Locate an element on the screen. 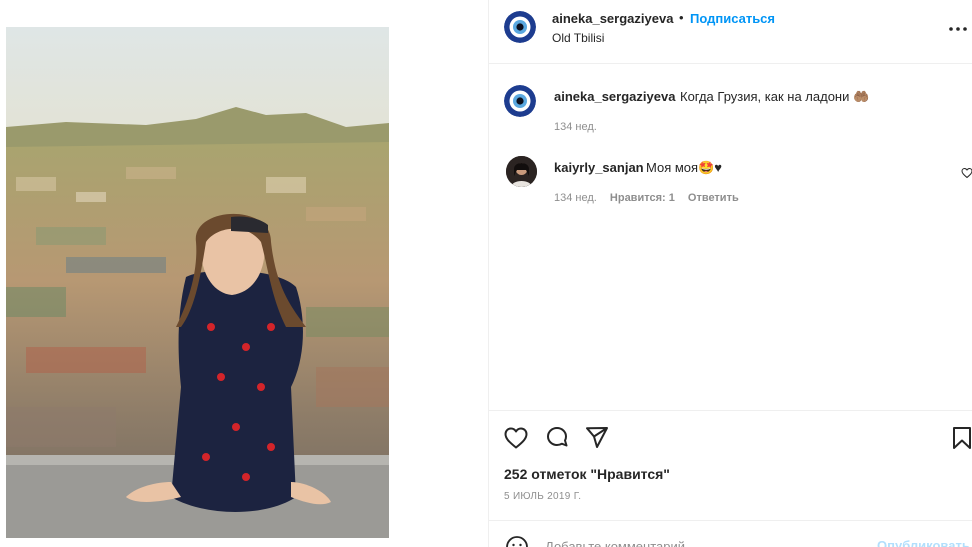  post-actions: 252 отметок "Нравится" 5 ИЮЛЬ 2019 Г. is located at coordinates (730, 465).